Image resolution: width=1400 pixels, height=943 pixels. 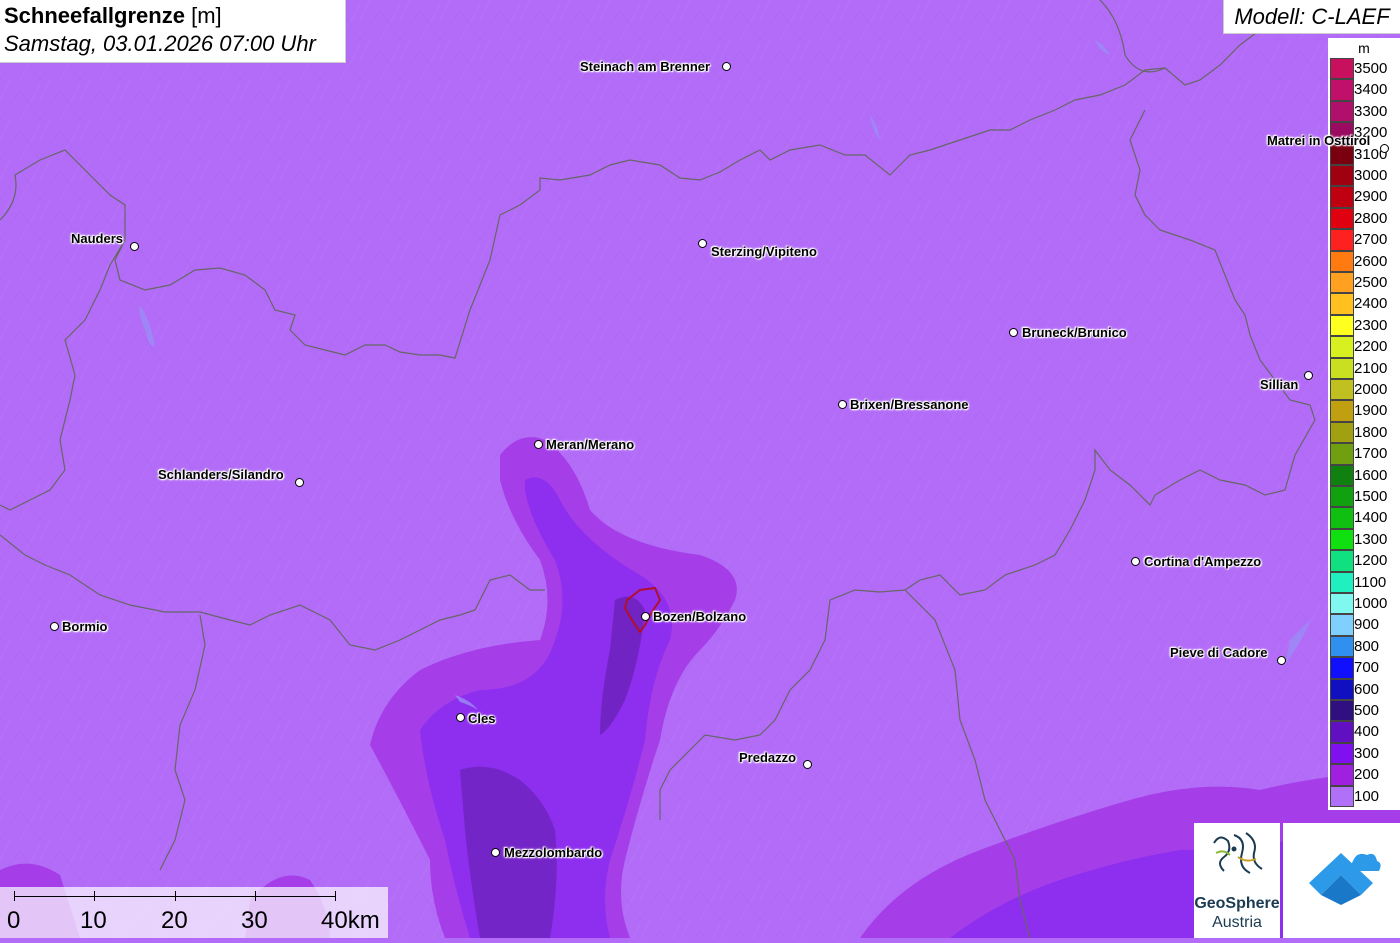 What do you see at coordinates (842, 404) in the screenshot?
I see `city-marker-brixen` at bounding box center [842, 404].